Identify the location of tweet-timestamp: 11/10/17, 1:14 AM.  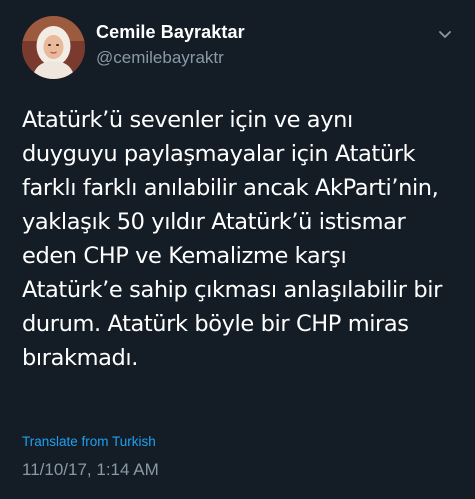
(90, 470).